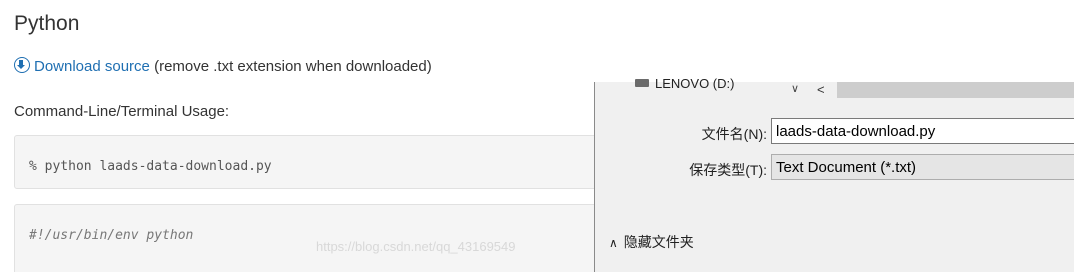 Image resolution: width=1074 pixels, height=272 pixels. Describe the element at coordinates (734, 134) in the screenshot. I see `filename-label: 文件名(N):` at that location.